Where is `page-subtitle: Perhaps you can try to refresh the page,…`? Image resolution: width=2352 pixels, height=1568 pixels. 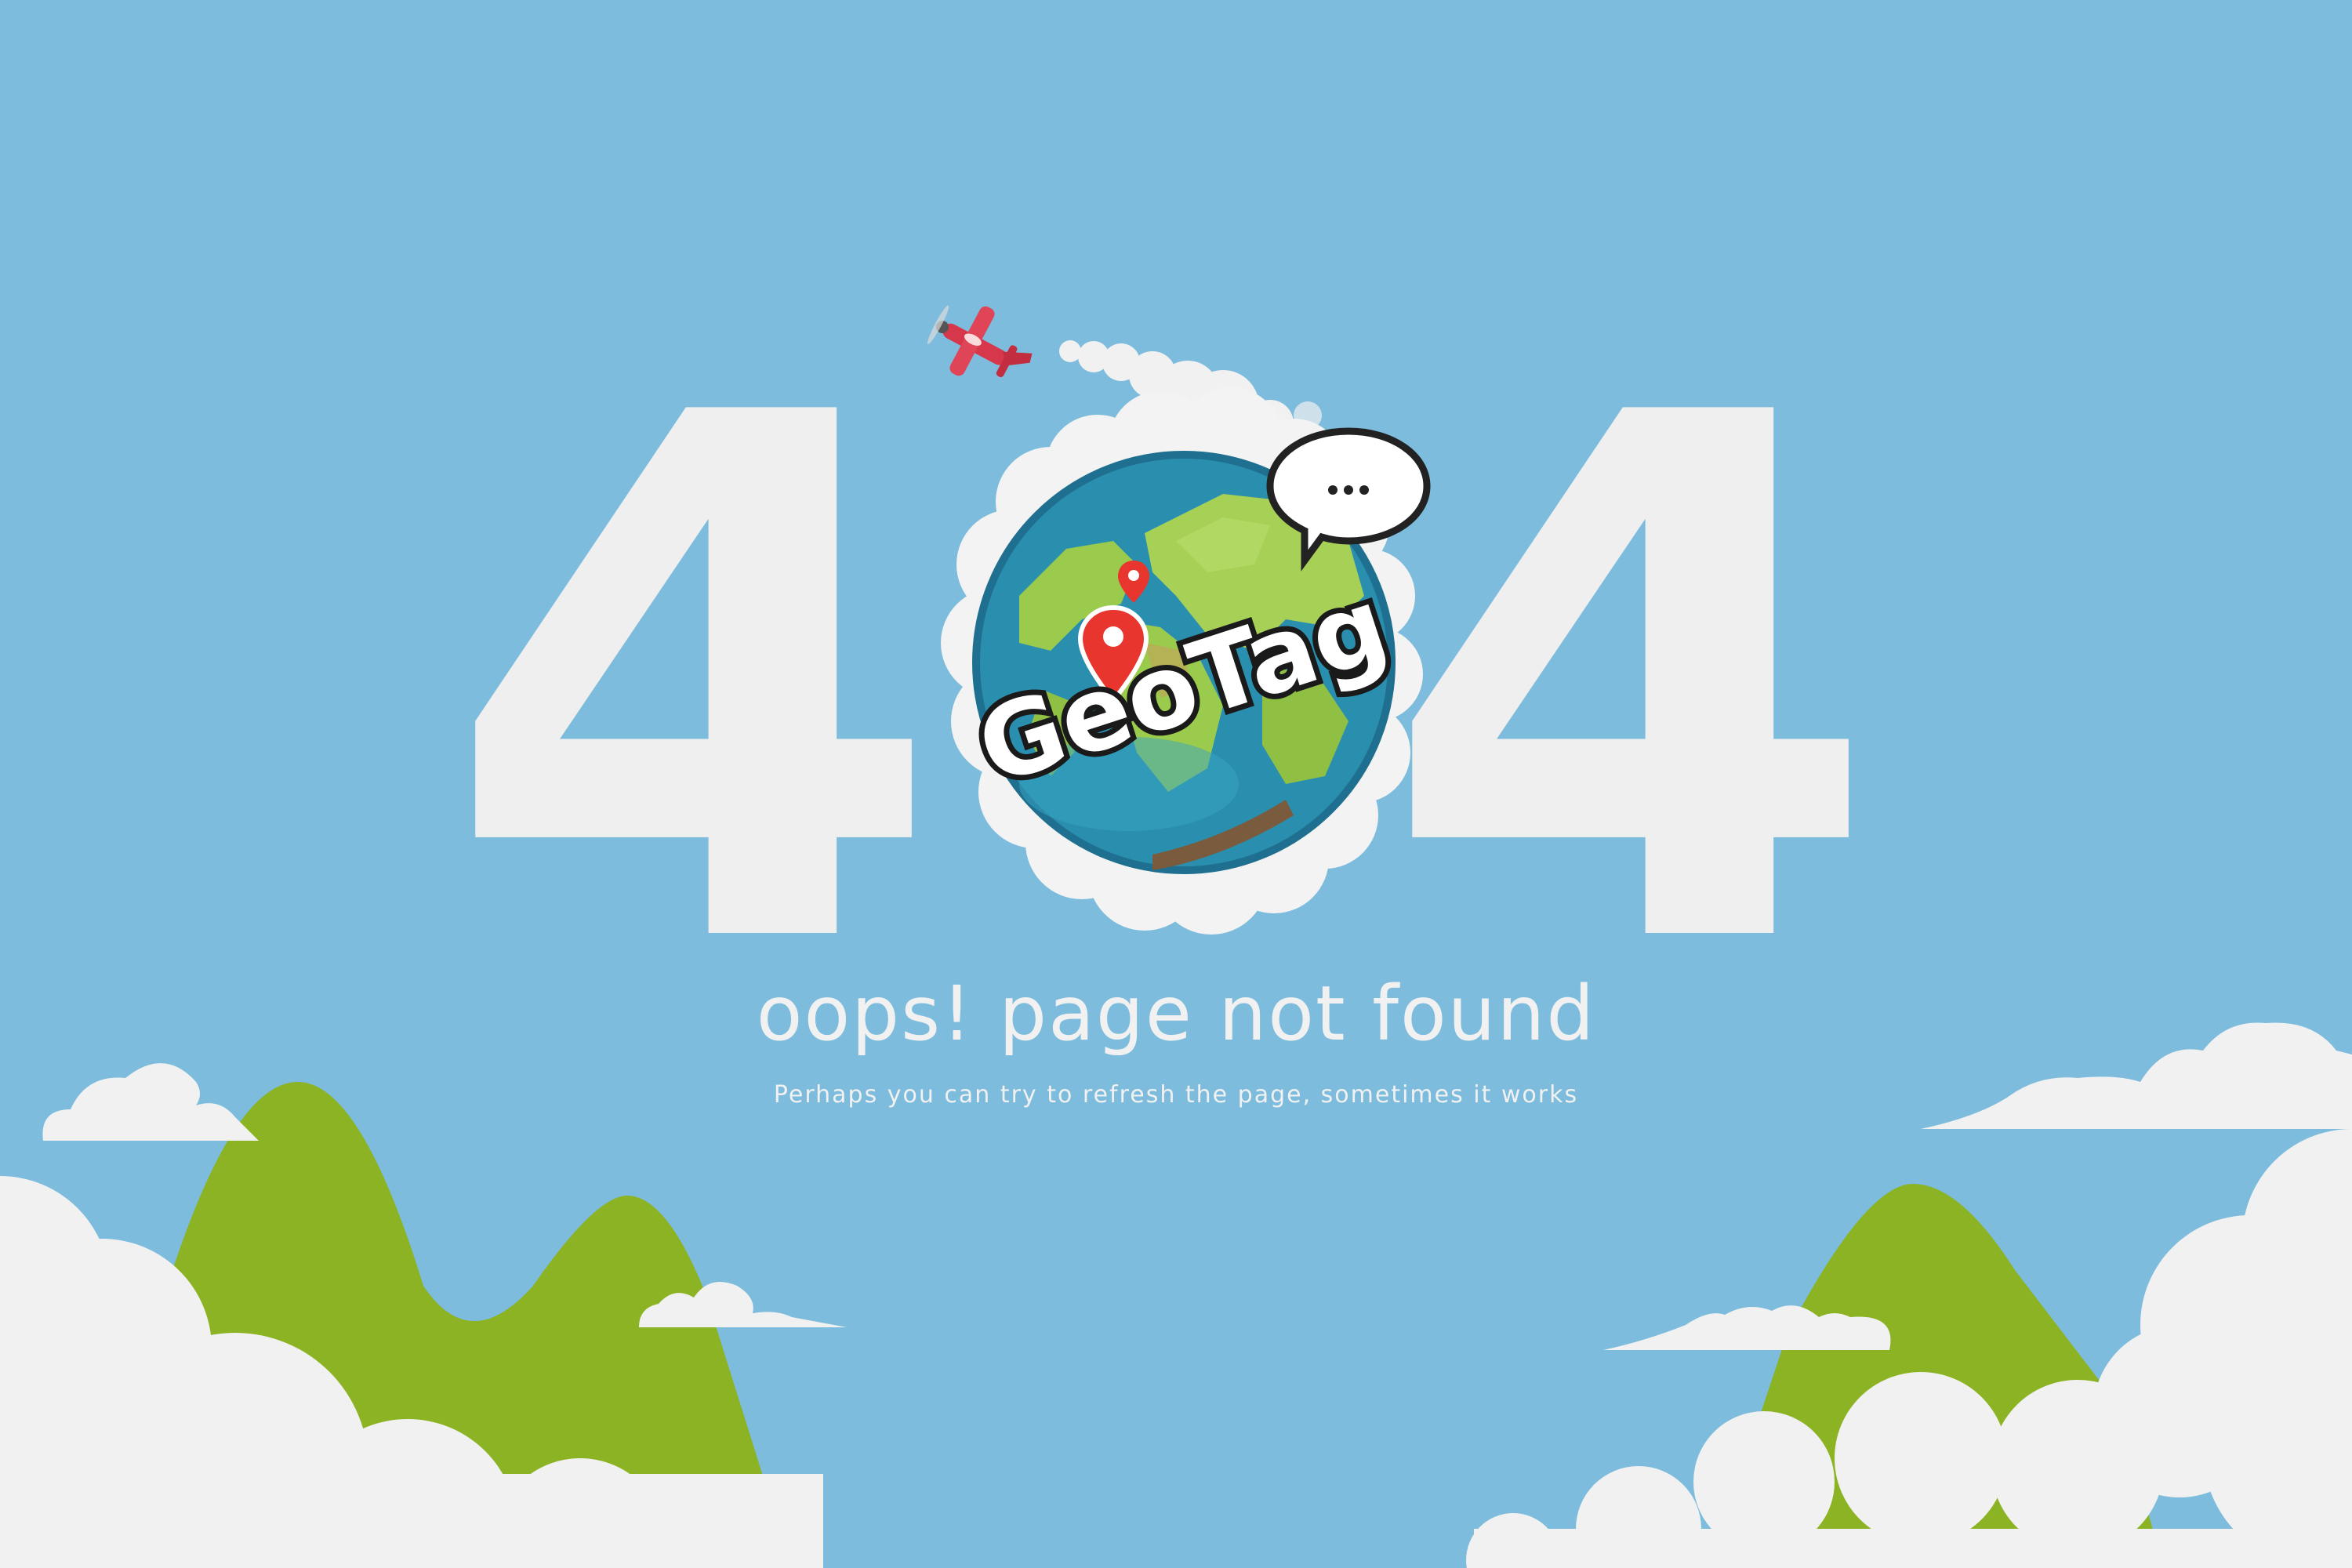
page-subtitle: Perhaps you can try to refresh the page,… is located at coordinates (1176, 1095).